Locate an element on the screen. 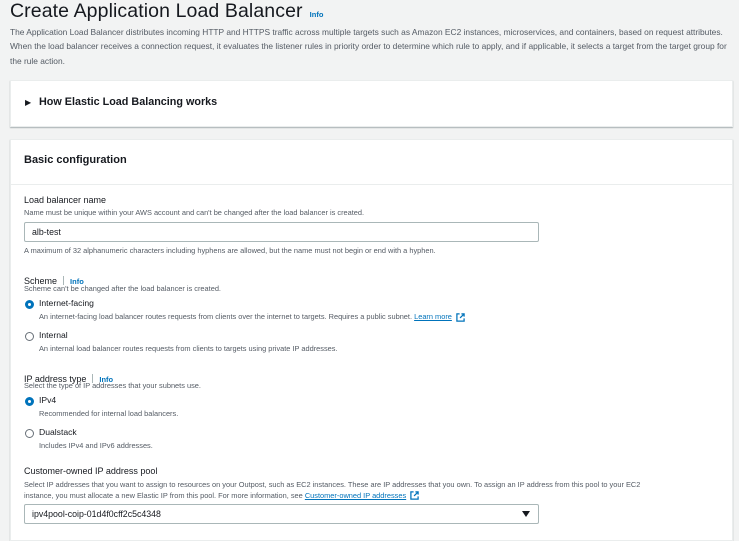 This screenshot has width=739, height=541. coip-label: Customer-owned IP address pool is located at coordinates (91, 471).